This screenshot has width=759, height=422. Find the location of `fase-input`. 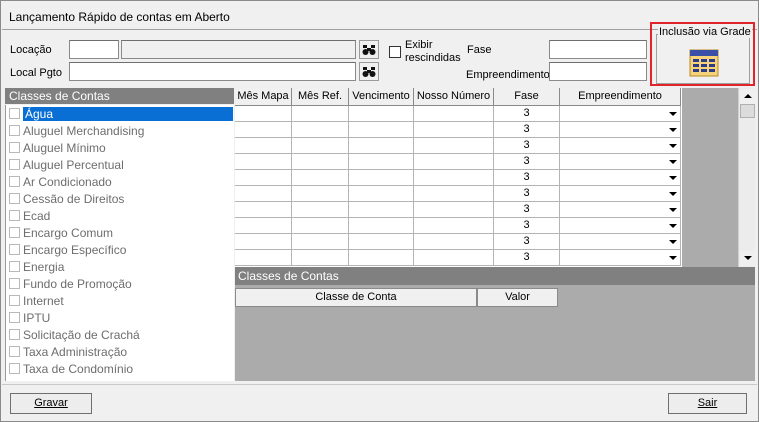

fase-input is located at coordinates (598, 49).